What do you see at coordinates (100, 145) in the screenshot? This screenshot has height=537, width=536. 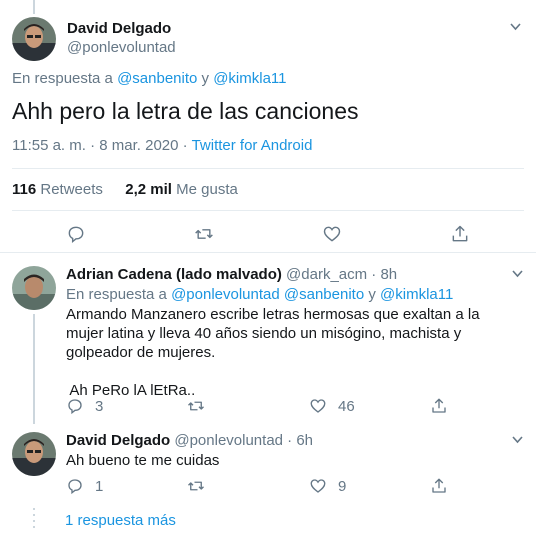 I see `timestamp: 11:55 a. m. · 8 mar. 2020 ·` at bounding box center [100, 145].